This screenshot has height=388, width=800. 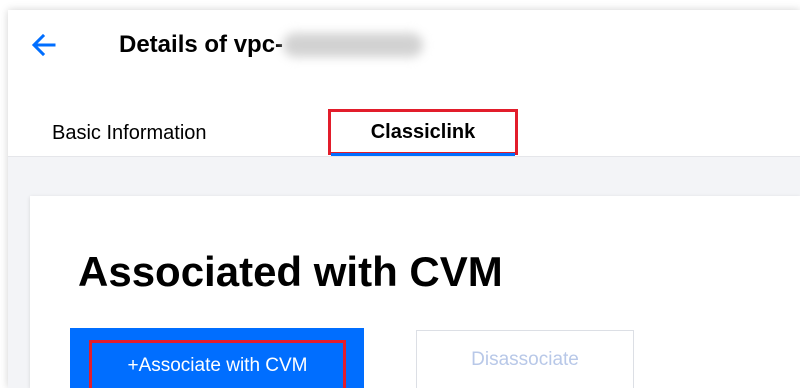 I want to click on tab-basic-information-label: Basic Information, so click(x=129, y=132).